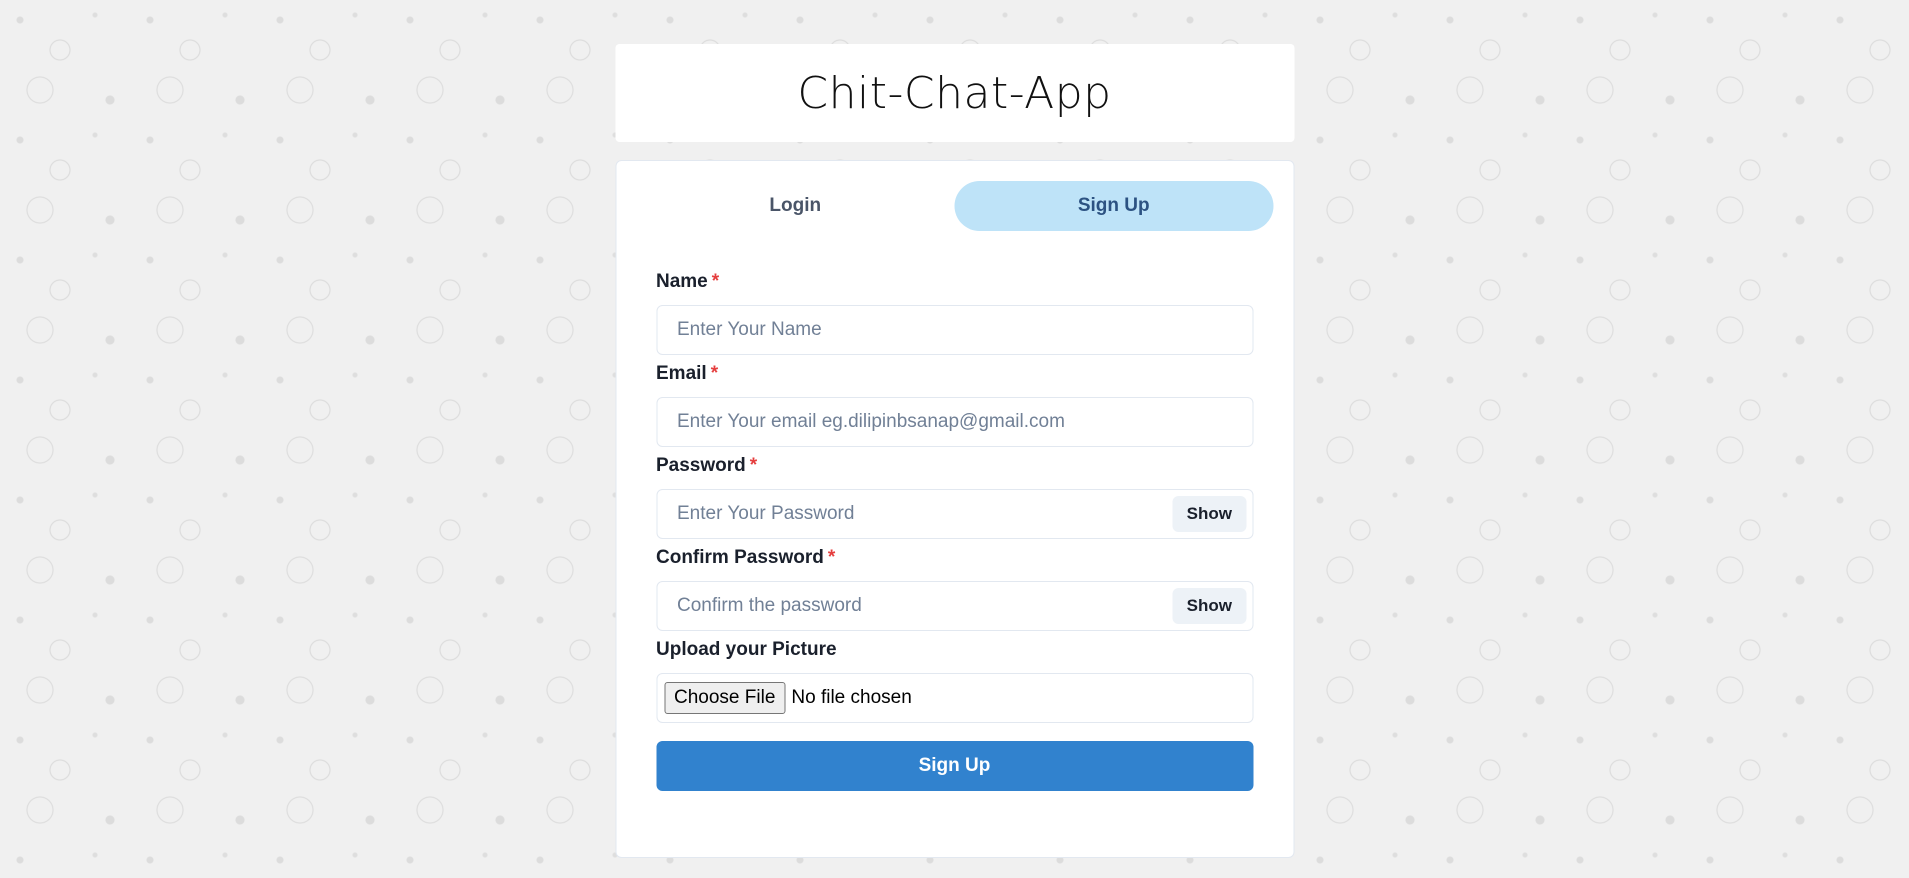  Describe the element at coordinates (681, 373) in the screenshot. I see `email-label-text: Email` at that location.